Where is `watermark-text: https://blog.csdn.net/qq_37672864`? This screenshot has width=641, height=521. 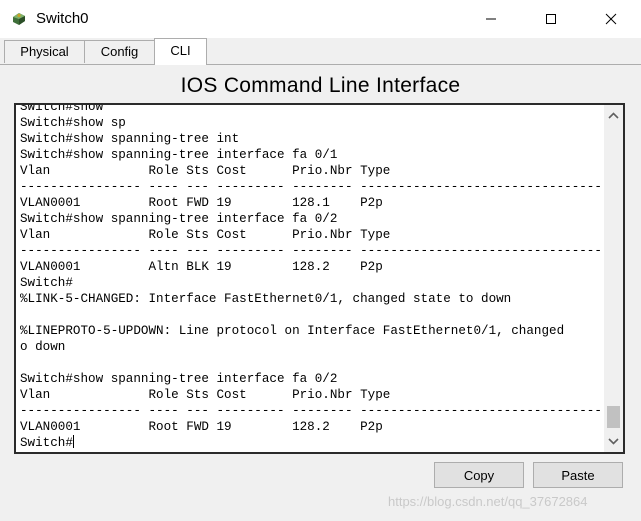 watermark-text: https://blog.csdn.net/qq_37672864 is located at coordinates (488, 501).